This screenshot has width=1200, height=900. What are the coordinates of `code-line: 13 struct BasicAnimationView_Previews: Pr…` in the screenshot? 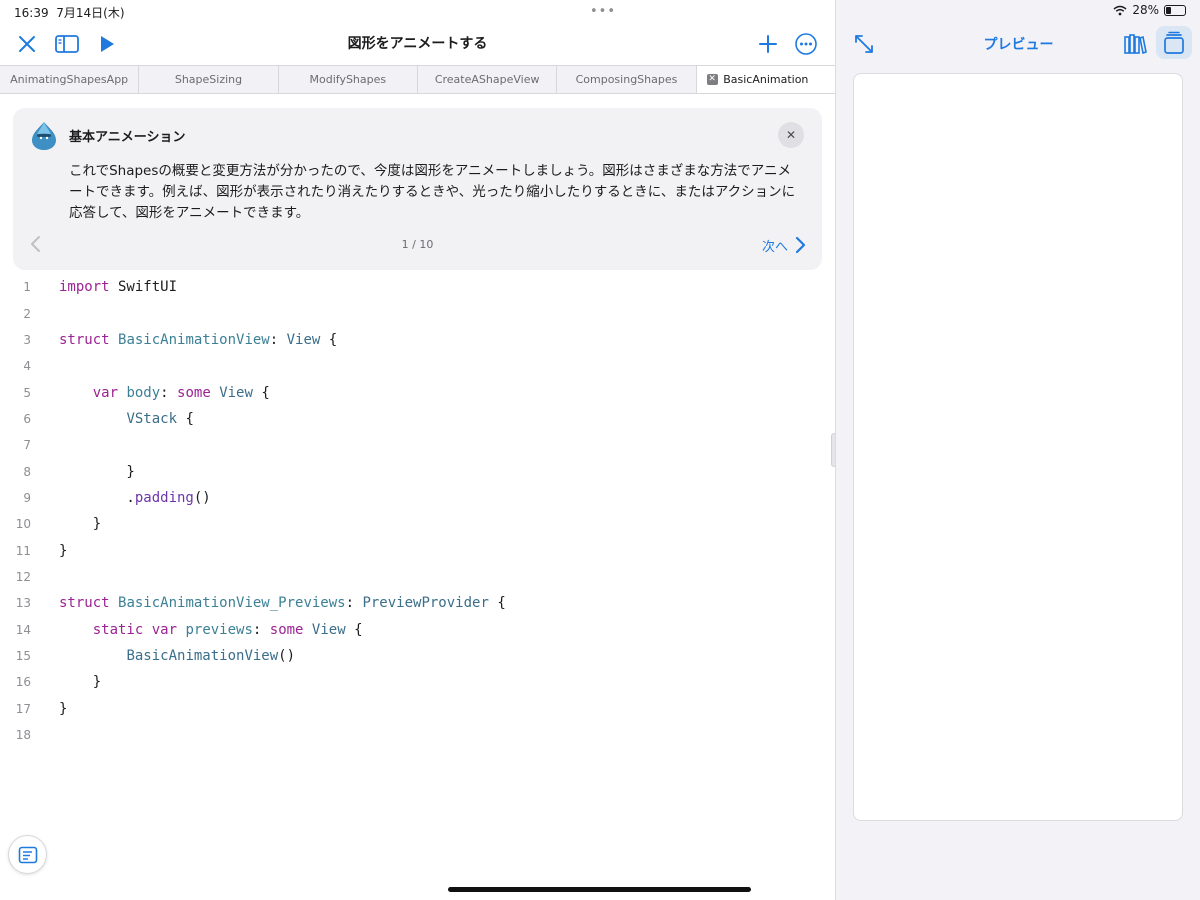 It's located at (417, 603).